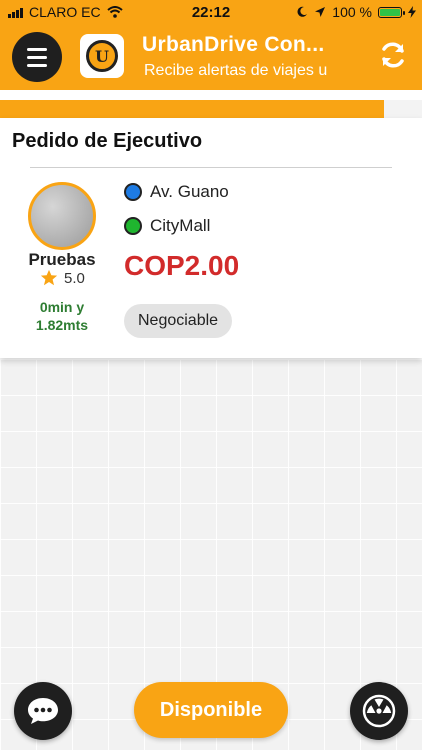  Describe the element at coordinates (133, 192) in the screenshot. I see `origin-dot-icon` at that location.